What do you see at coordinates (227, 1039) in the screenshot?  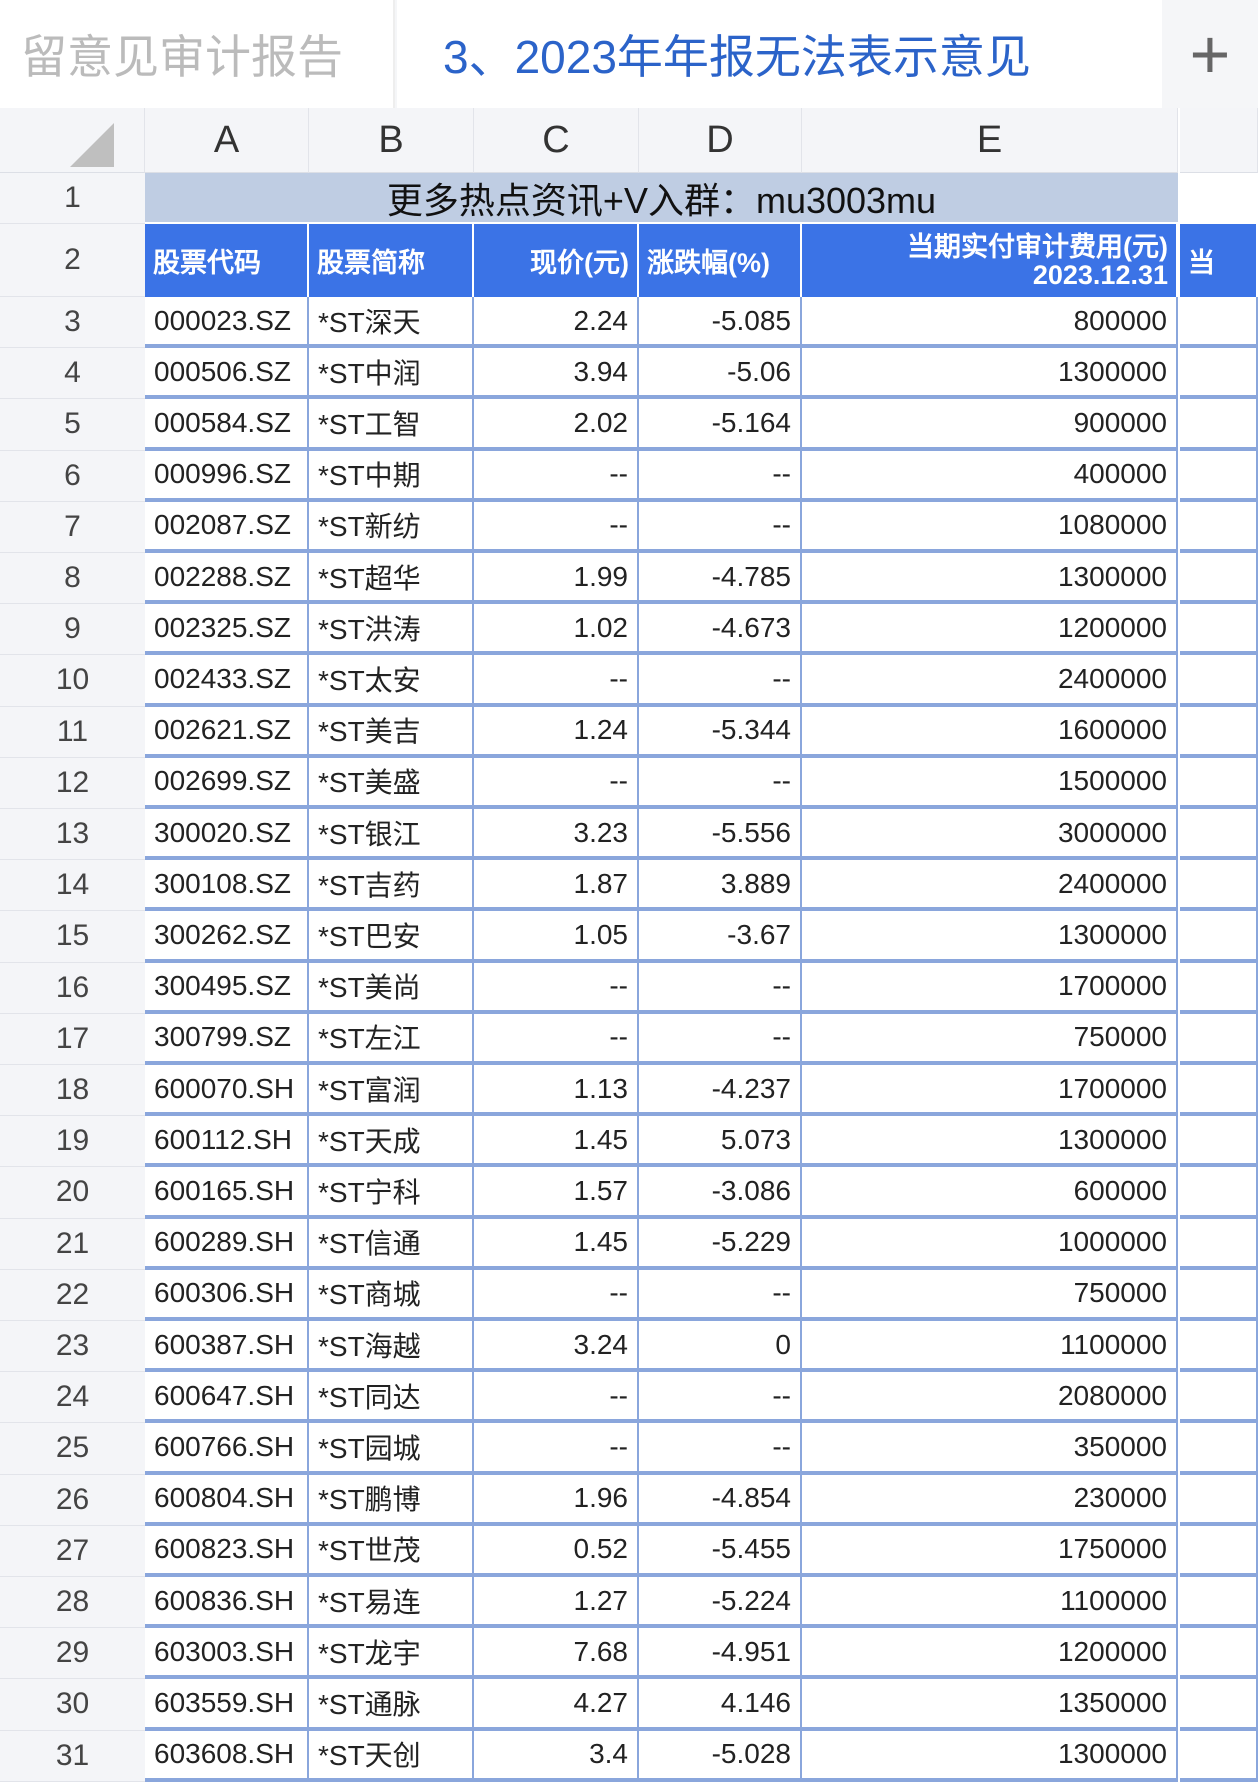 I see `stock-code-cell: 300799.SZ` at bounding box center [227, 1039].